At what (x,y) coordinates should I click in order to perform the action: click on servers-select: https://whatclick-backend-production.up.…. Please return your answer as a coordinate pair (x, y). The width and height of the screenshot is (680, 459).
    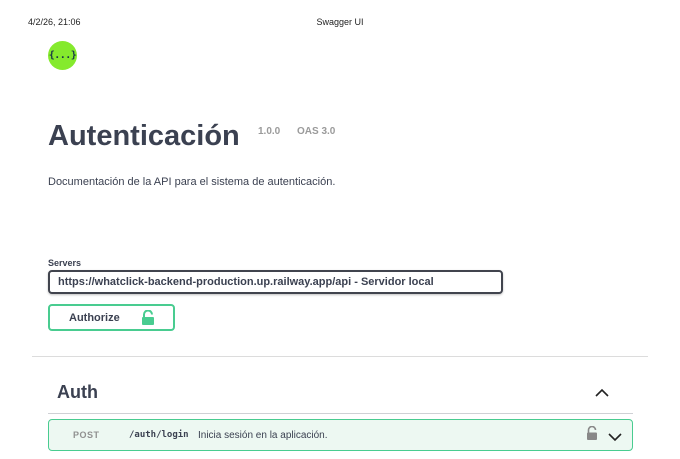
    Looking at the image, I should click on (275, 282).